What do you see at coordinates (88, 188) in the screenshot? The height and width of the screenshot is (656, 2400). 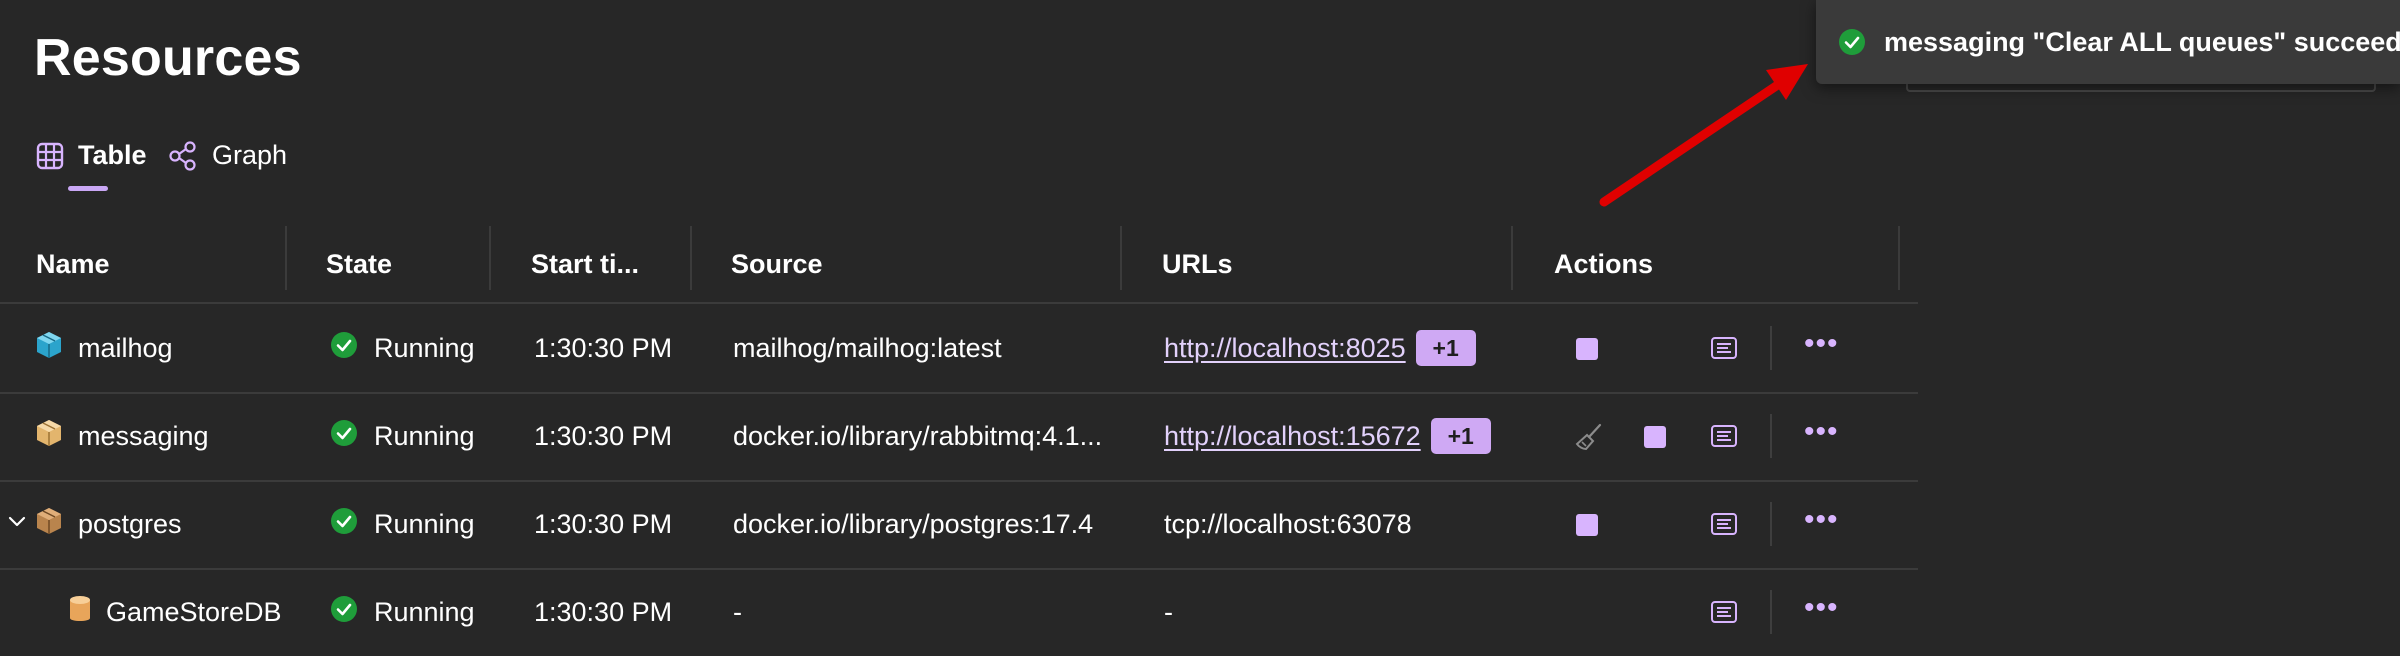 I see `tab-selected-indicator` at bounding box center [88, 188].